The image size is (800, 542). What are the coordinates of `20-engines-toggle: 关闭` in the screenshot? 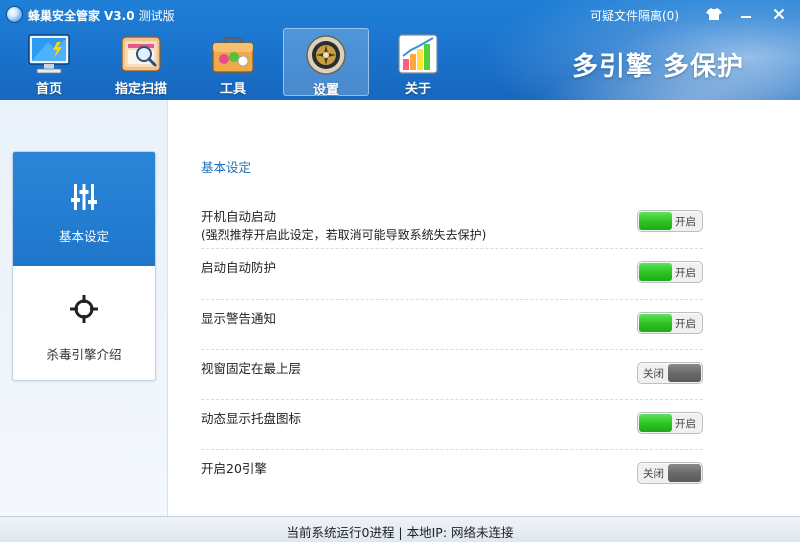 It's located at (670, 473).